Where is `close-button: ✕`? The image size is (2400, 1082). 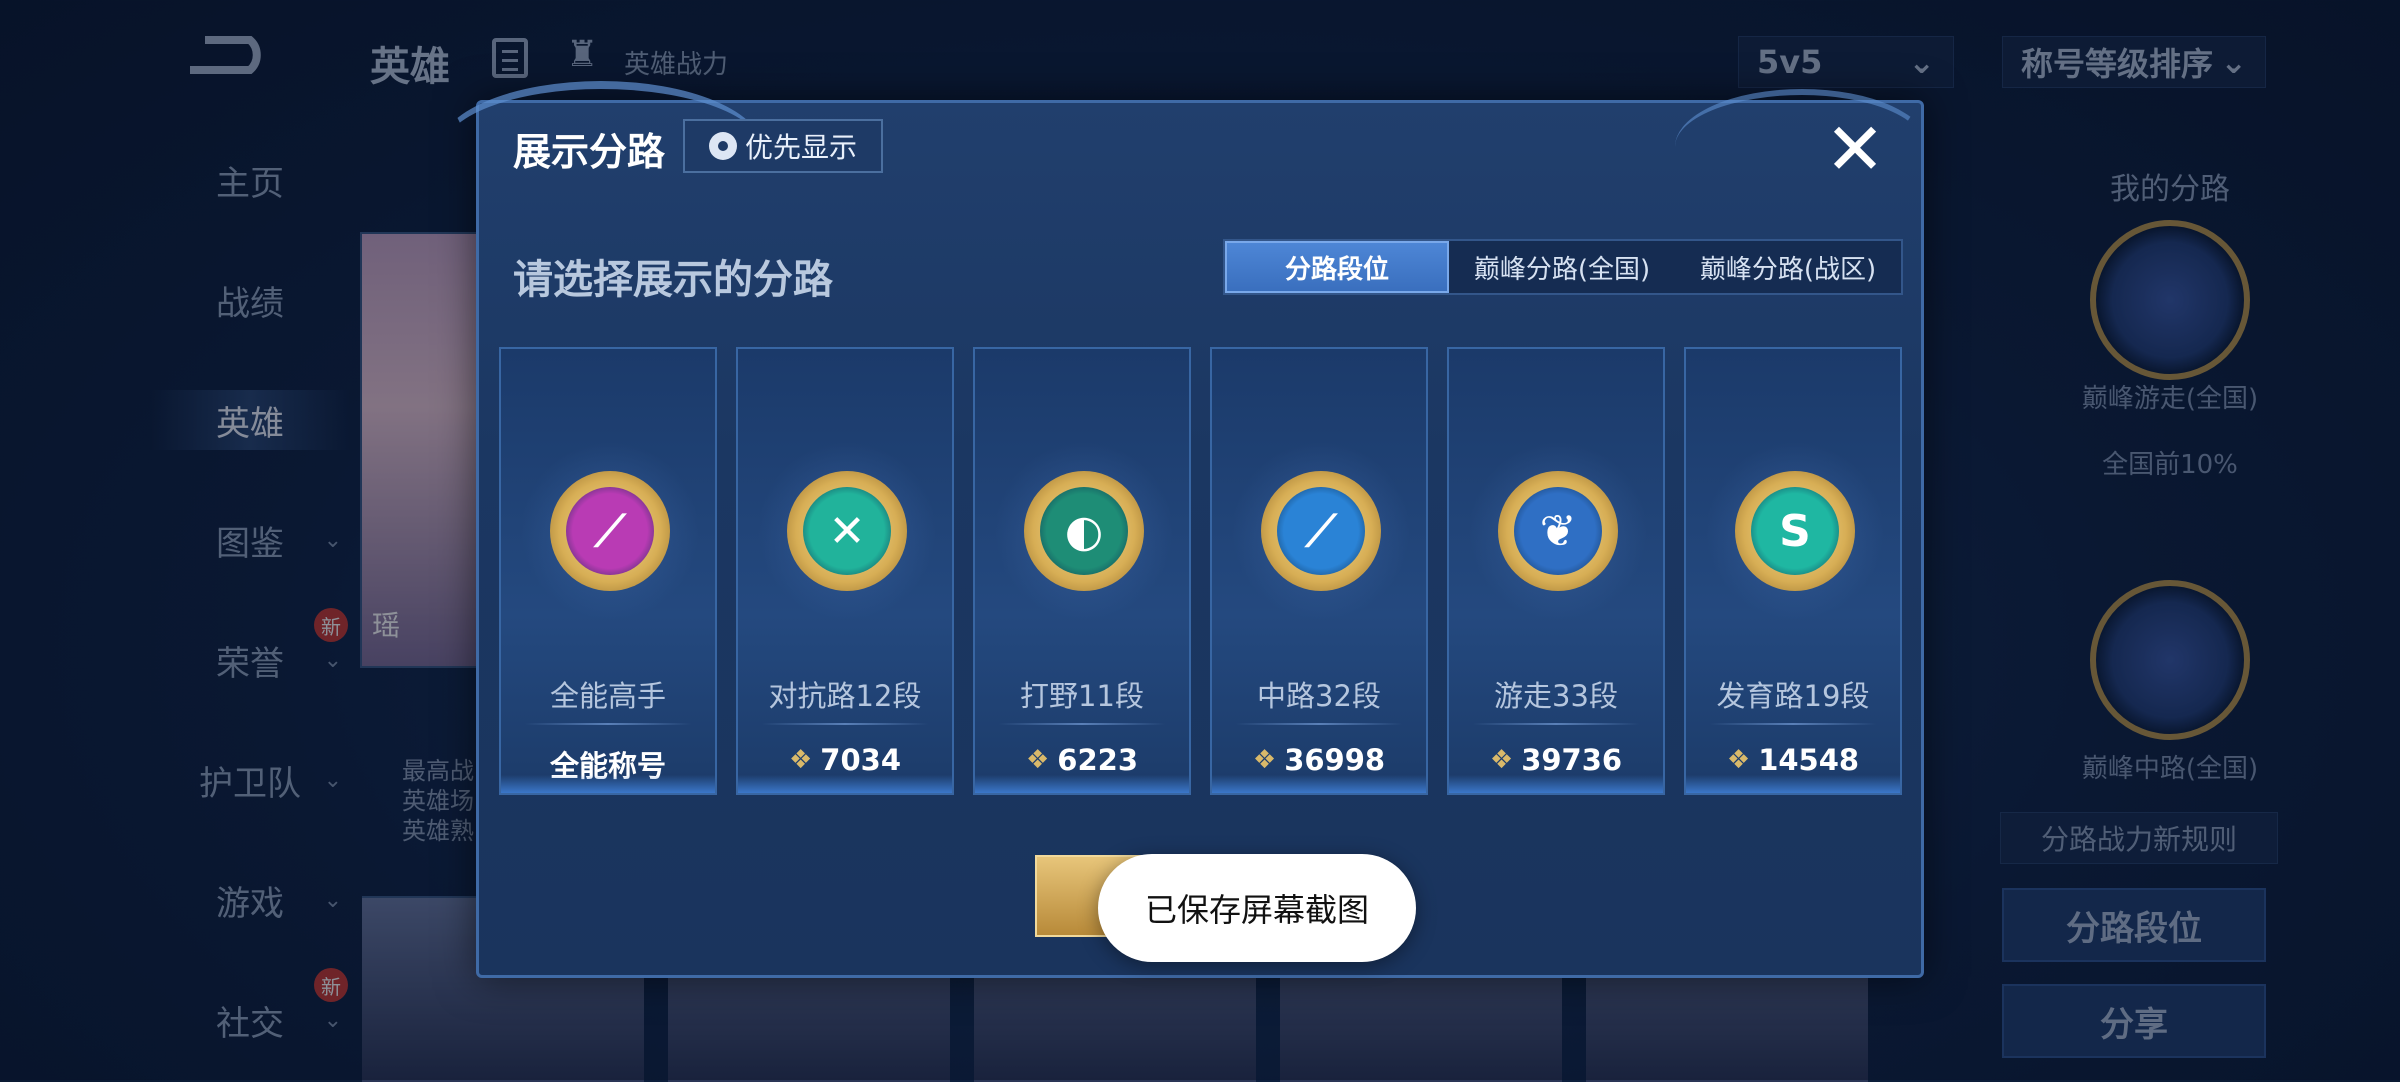
close-button: ✕ is located at coordinates (1855, 149).